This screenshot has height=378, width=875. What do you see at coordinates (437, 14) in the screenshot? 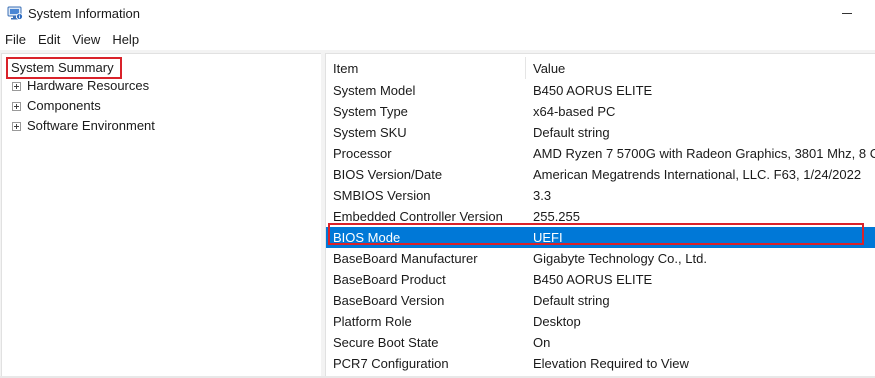
I see `title-bar: System Information` at bounding box center [437, 14].